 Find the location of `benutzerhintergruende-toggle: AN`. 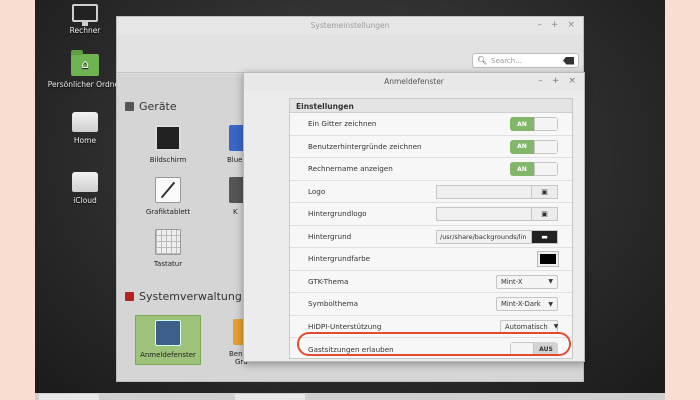

benutzerhintergruende-toggle: AN is located at coordinates (534, 146).